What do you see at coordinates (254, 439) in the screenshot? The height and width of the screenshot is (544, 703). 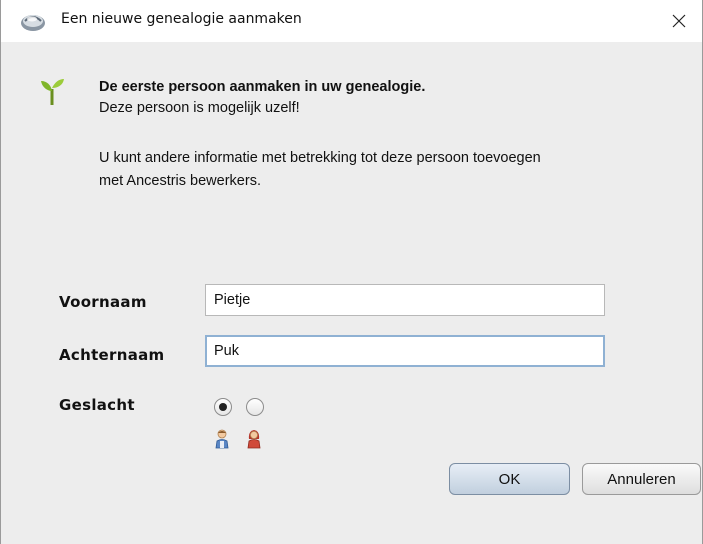 I see `female-person-icon` at bounding box center [254, 439].